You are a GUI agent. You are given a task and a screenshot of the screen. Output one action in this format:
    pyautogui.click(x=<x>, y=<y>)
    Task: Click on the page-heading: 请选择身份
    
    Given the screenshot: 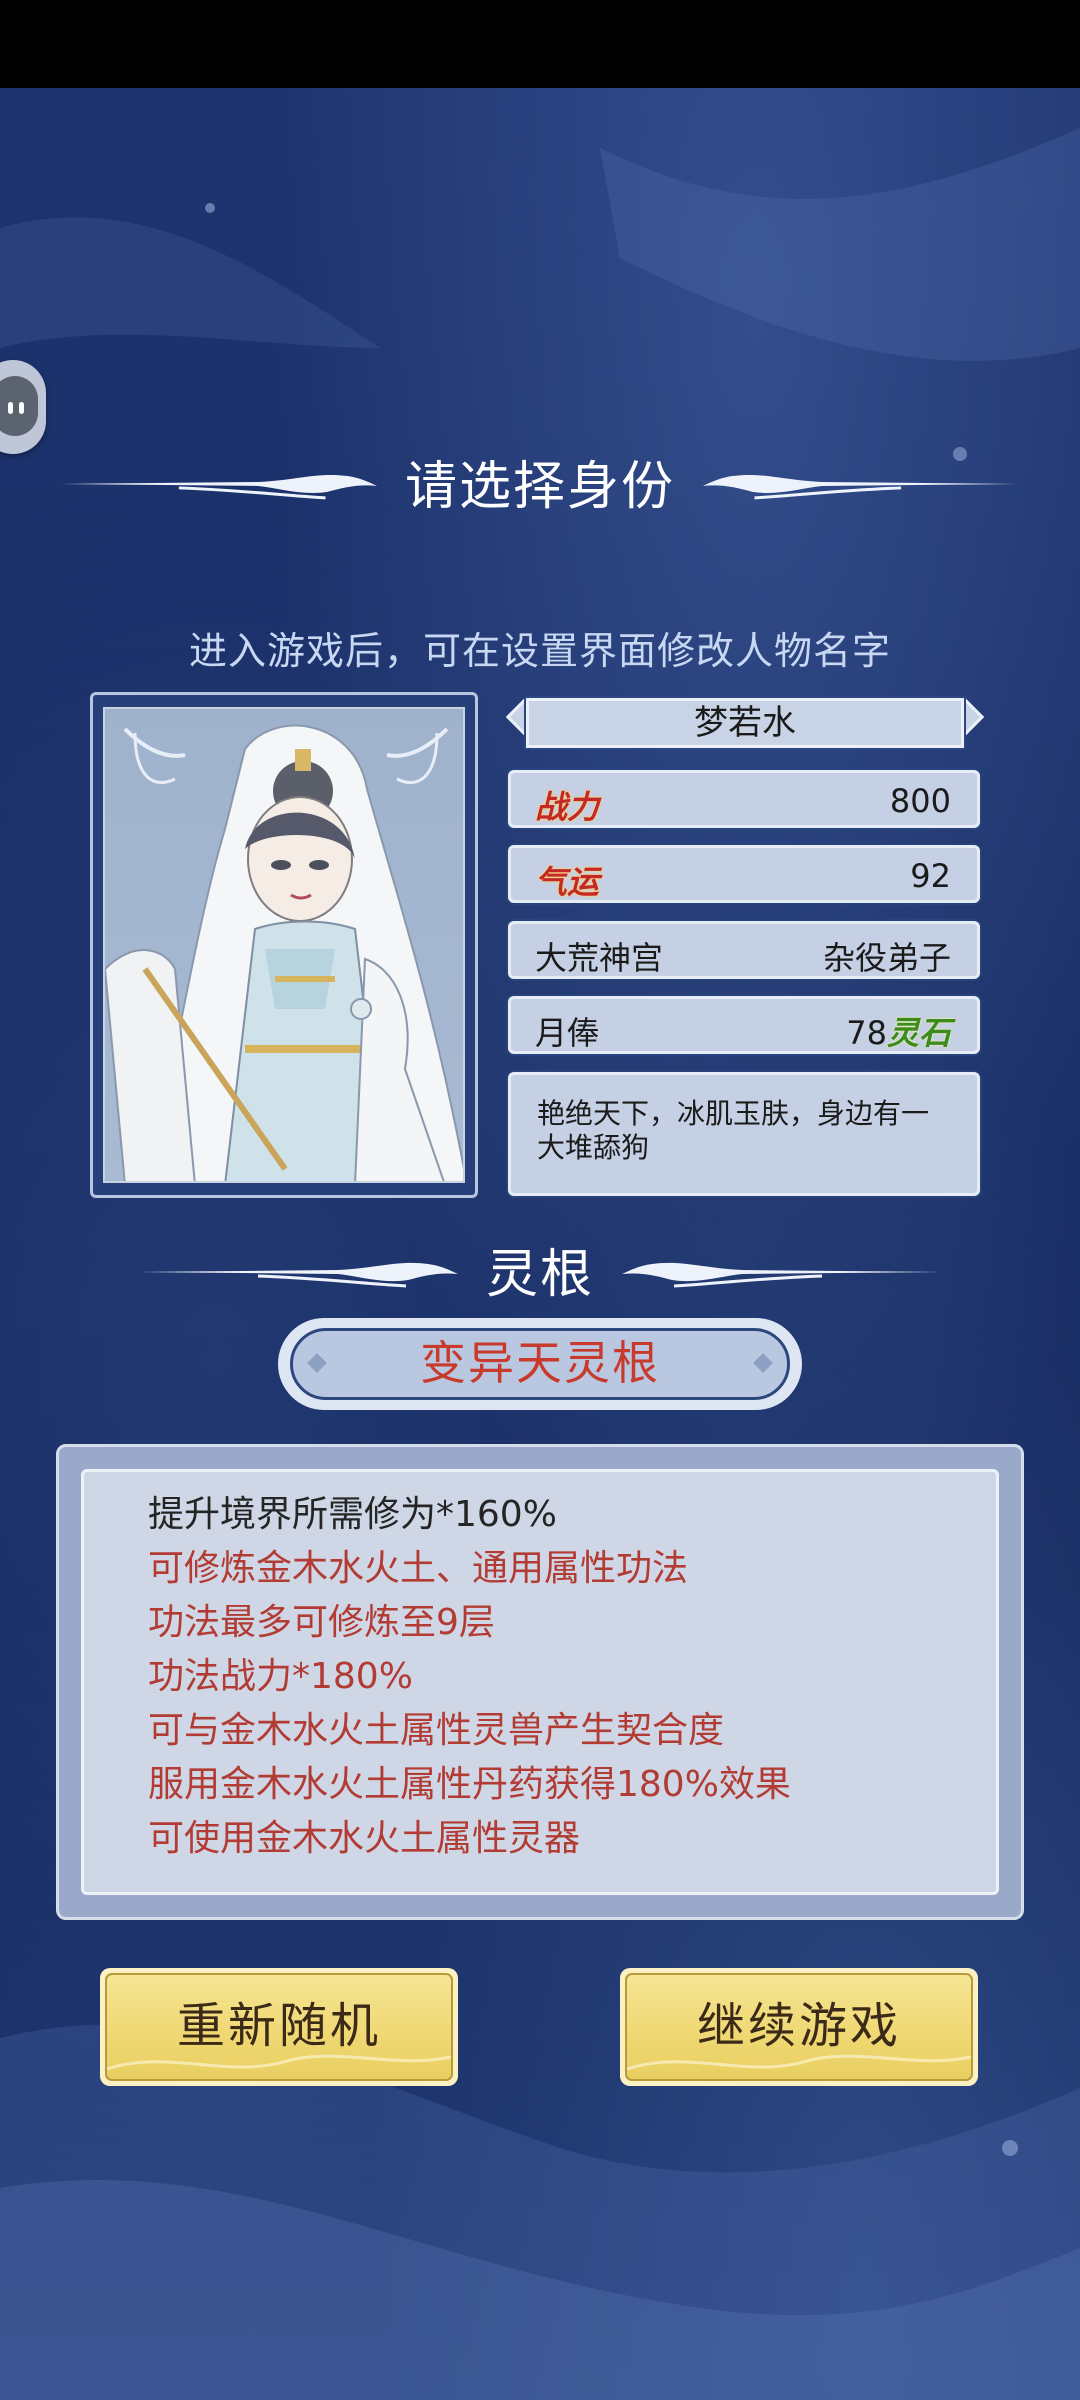 What is the action you would take?
    pyautogui.click(x=540, y=481)
    